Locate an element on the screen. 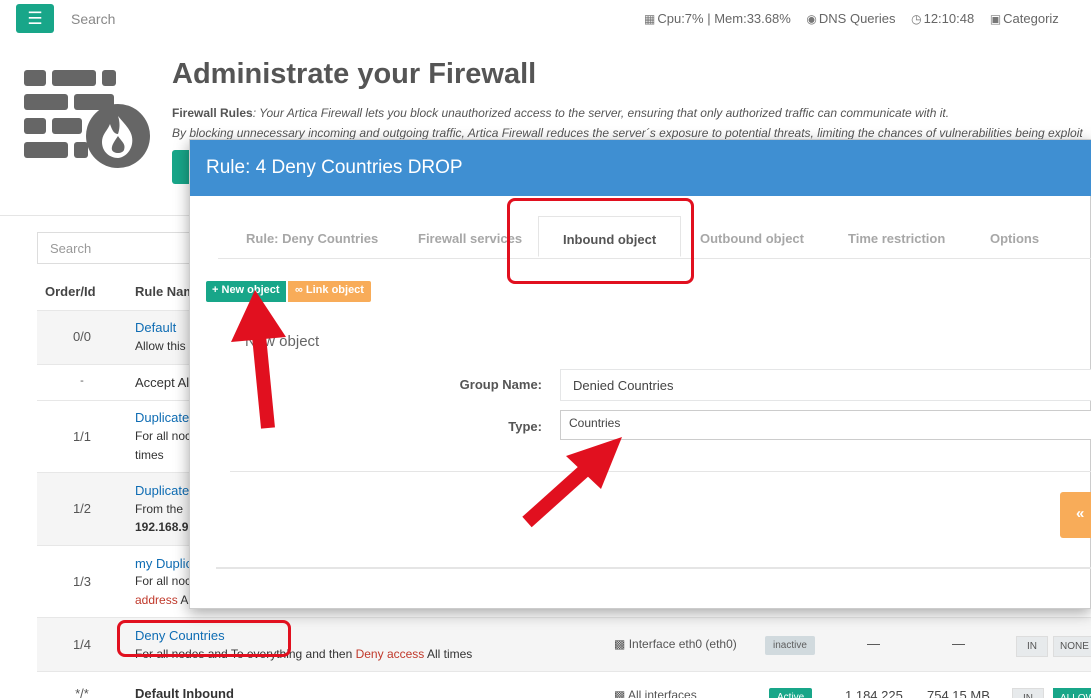  new-object-button: + New object is located at coordinates (246, 291).